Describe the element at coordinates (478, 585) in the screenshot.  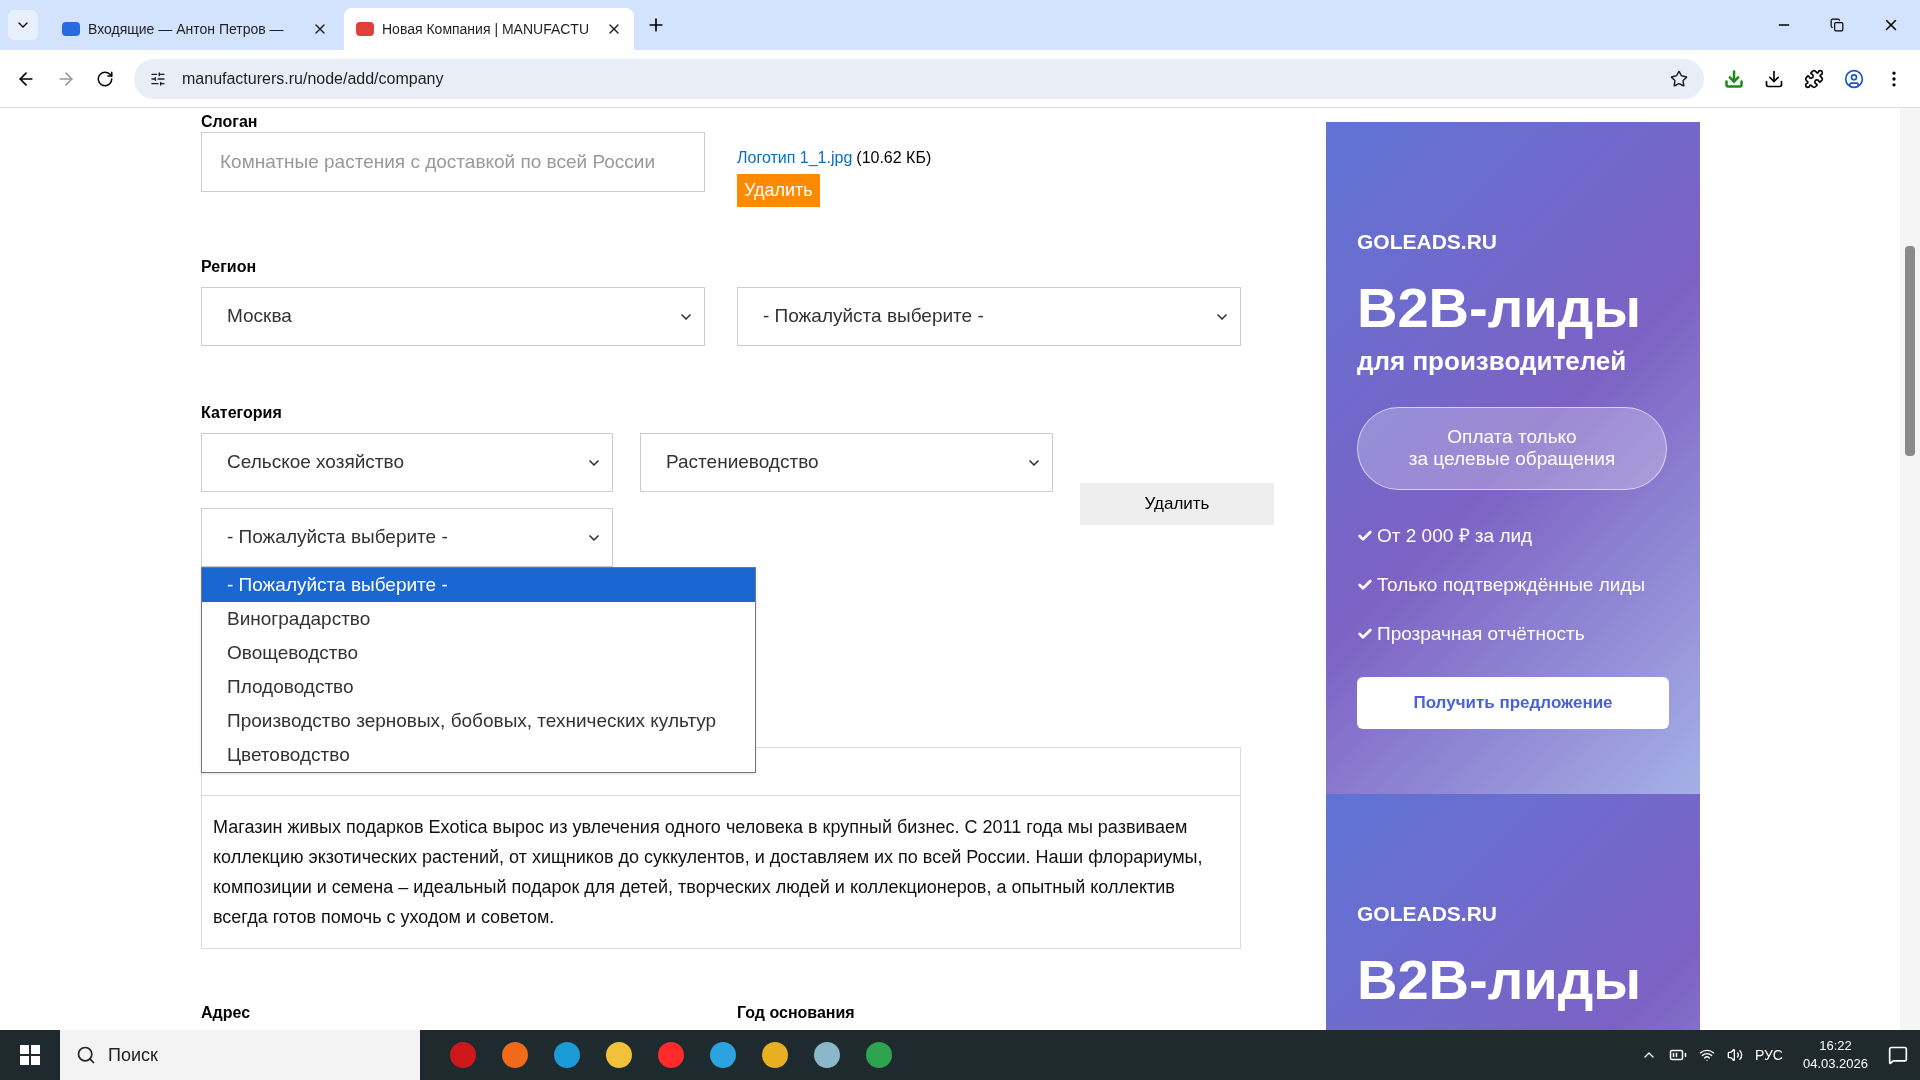
I see `dropdown-option: - Пожалуйста выберите -` at that location.